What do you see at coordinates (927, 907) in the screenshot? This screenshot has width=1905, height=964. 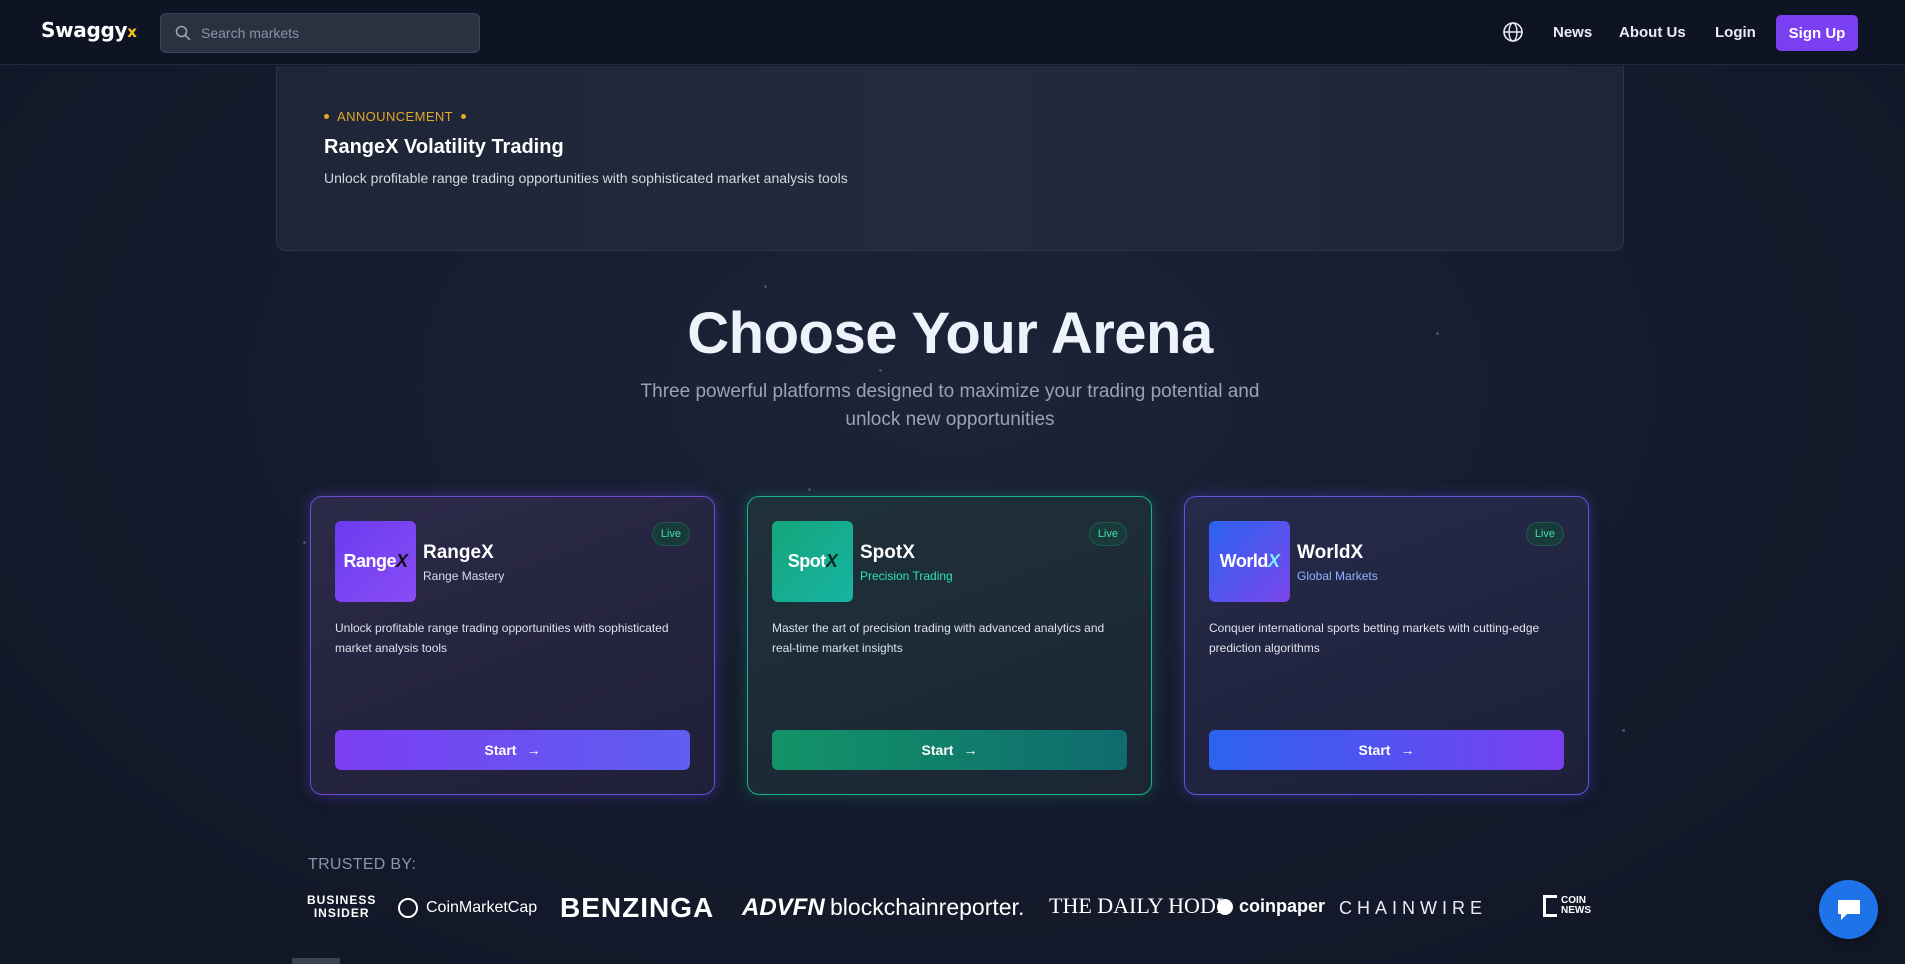 I see `blockchainreporter-logo: blockchainreporter.` at bounding box center [927, 907].